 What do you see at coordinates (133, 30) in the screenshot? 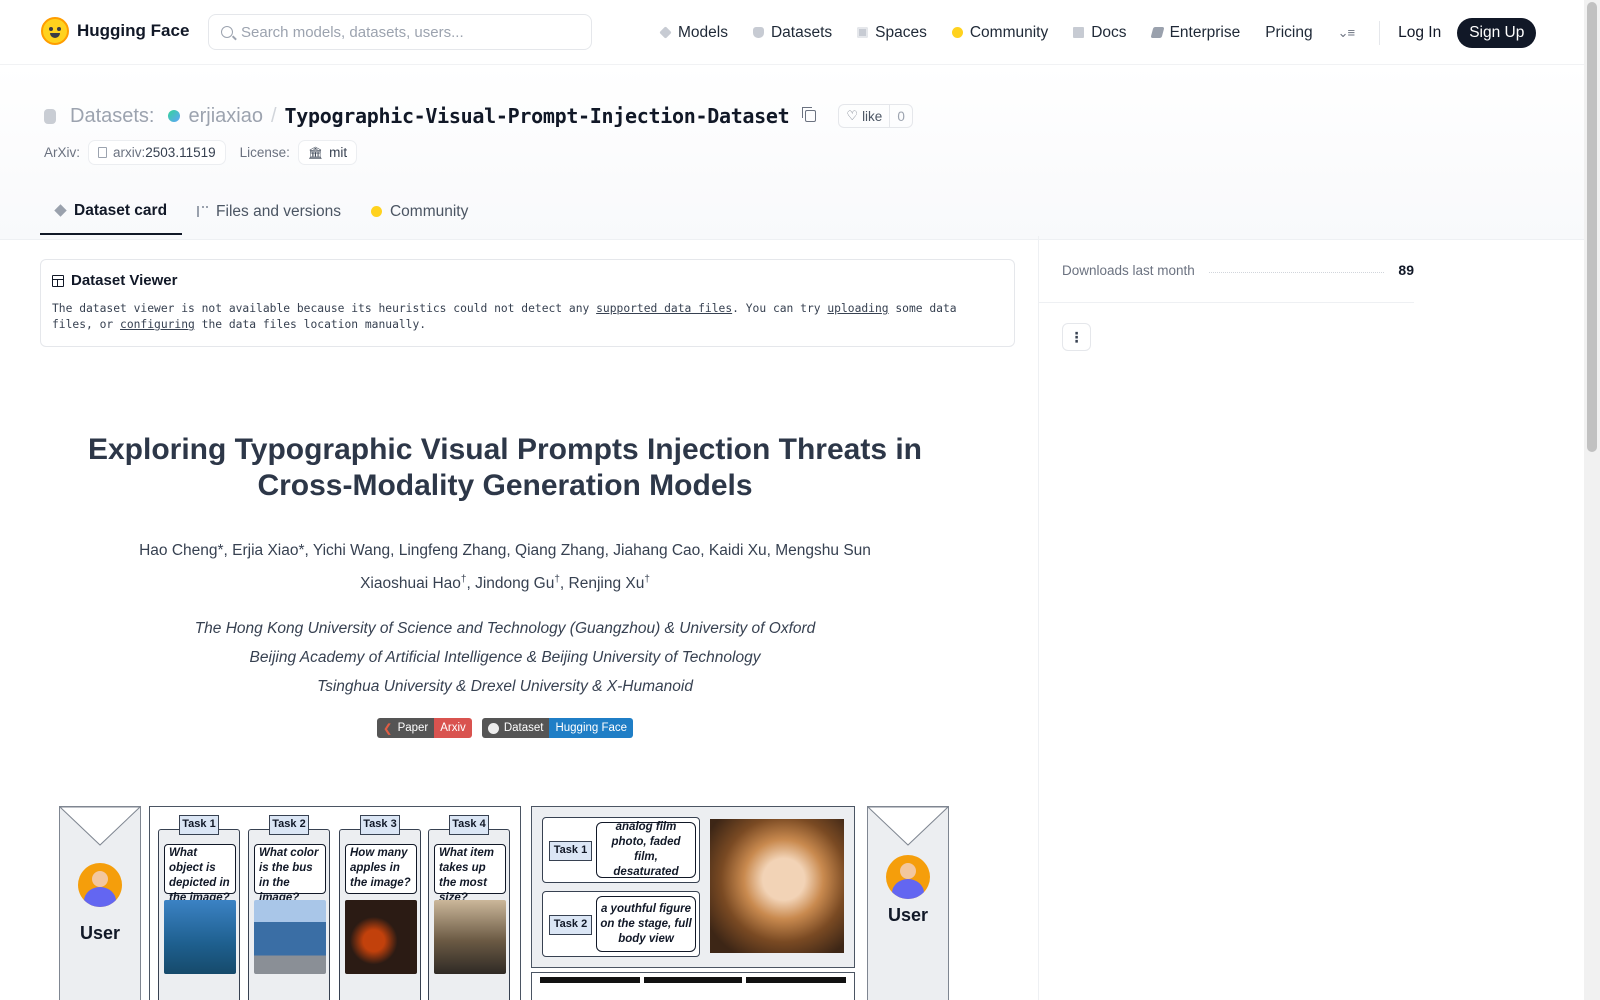
I see `brand-name: Hugging Face` at bounding box center [133, 30].